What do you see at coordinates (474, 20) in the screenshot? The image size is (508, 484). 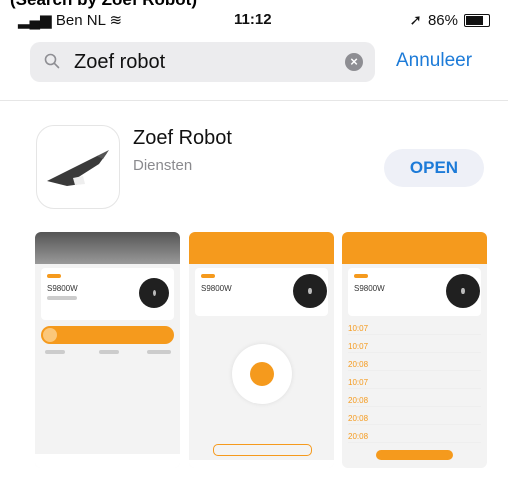 I see `battery-fill` at bounding box center [474, 20].